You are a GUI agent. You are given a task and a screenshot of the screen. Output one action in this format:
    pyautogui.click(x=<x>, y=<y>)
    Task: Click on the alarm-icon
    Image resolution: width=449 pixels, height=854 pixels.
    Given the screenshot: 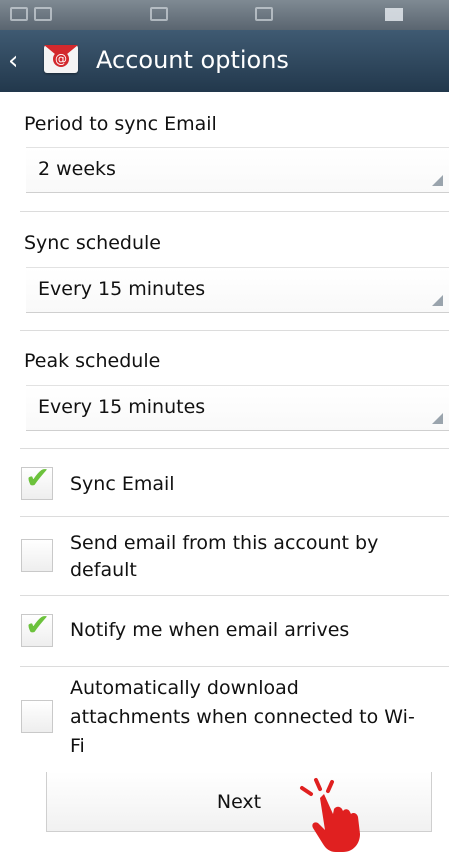 What is the action you would take?
    pyautogui.click(x=264, y=14)
    